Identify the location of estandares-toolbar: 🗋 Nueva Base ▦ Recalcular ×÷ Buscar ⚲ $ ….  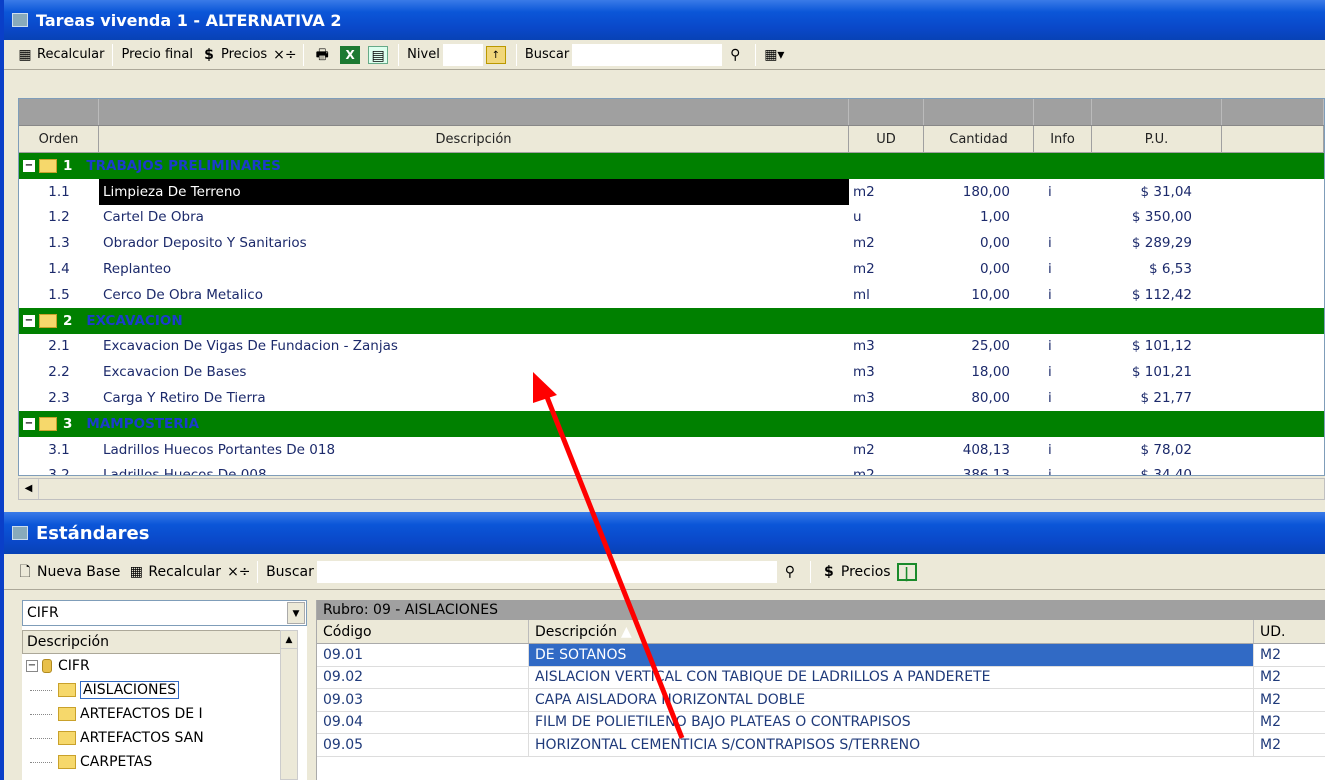
(664, 572).